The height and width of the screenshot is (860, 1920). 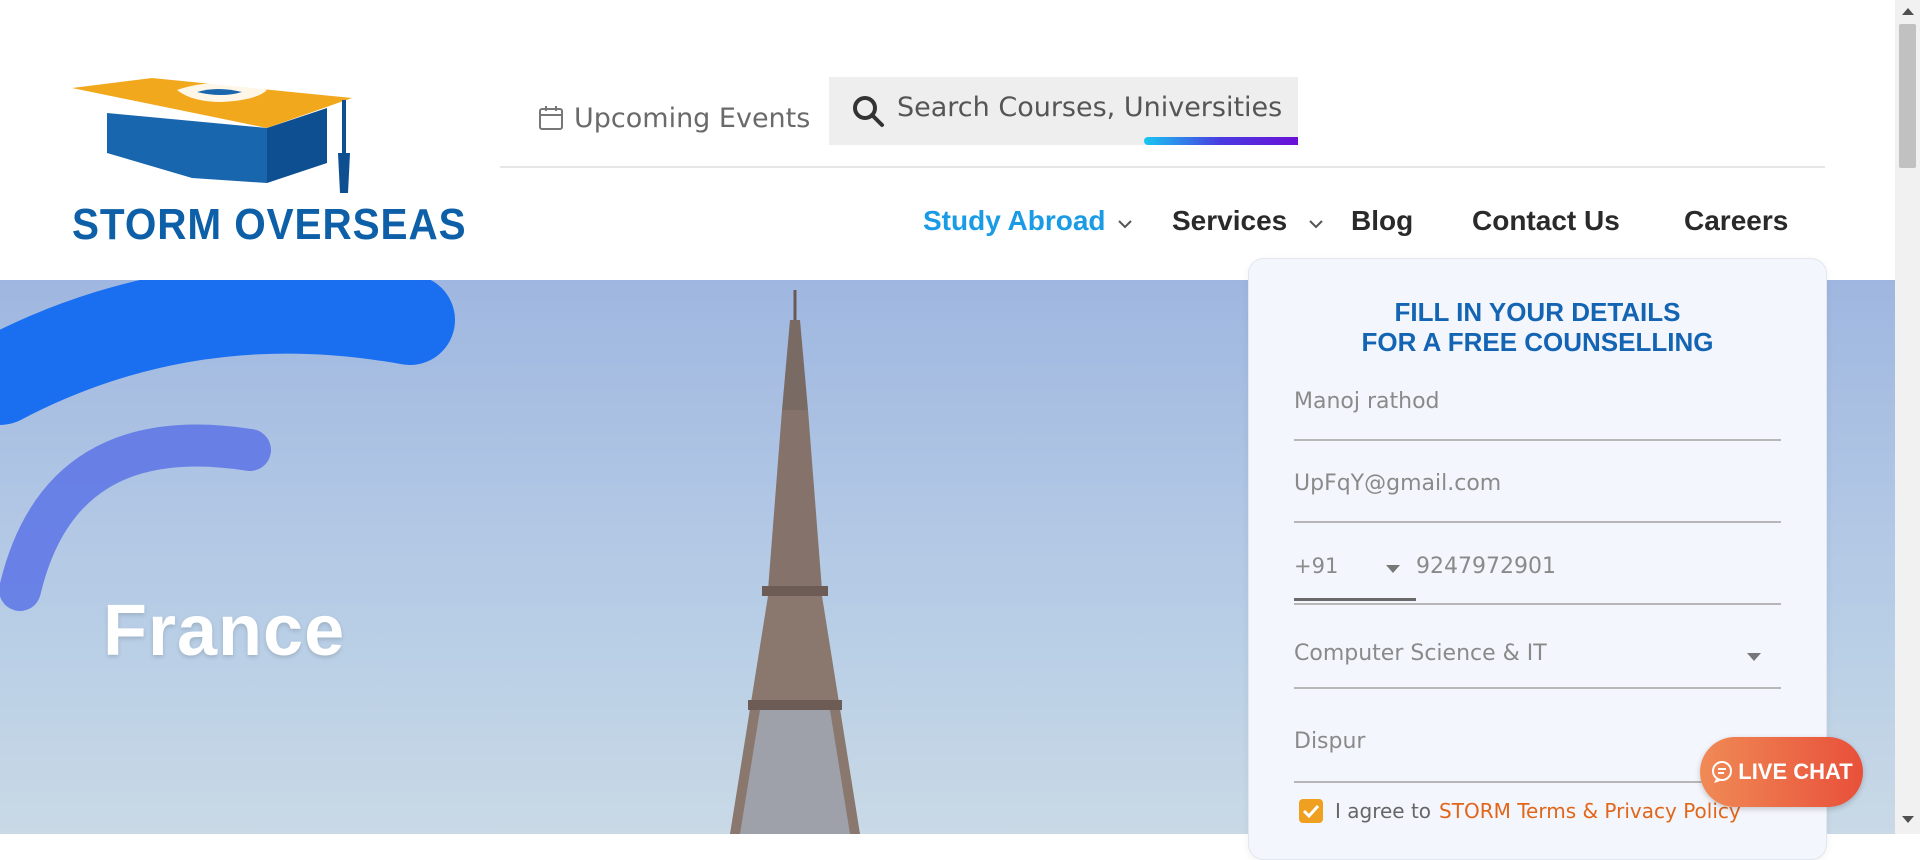 I want to click on phone-code-select: +91, so click(x=1355, y=576).